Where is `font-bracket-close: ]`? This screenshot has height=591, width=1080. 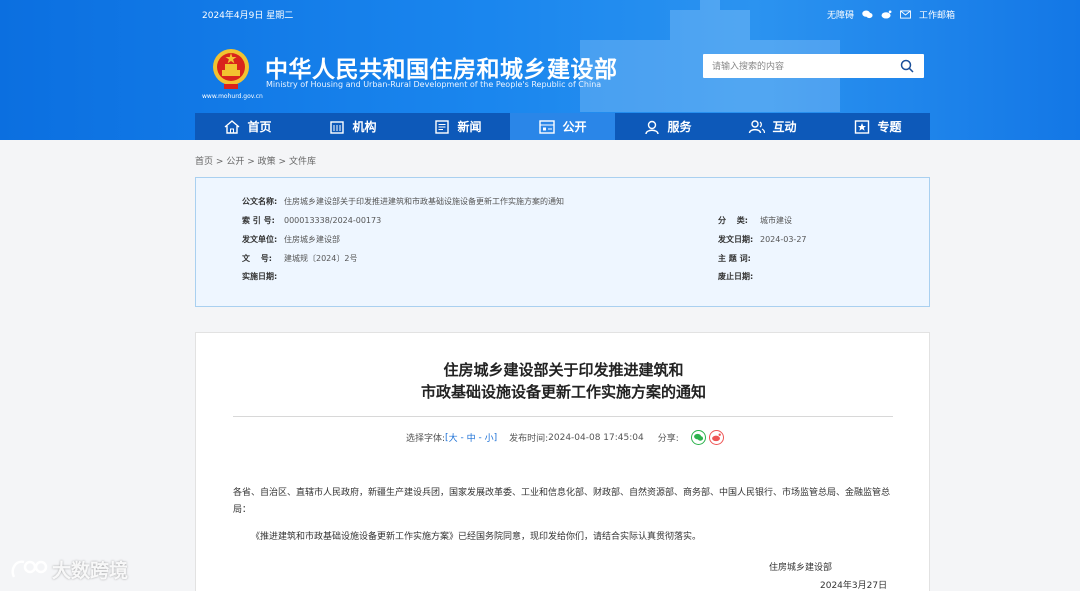 font-bracket-close: ] is located at coordinates (495, 437).